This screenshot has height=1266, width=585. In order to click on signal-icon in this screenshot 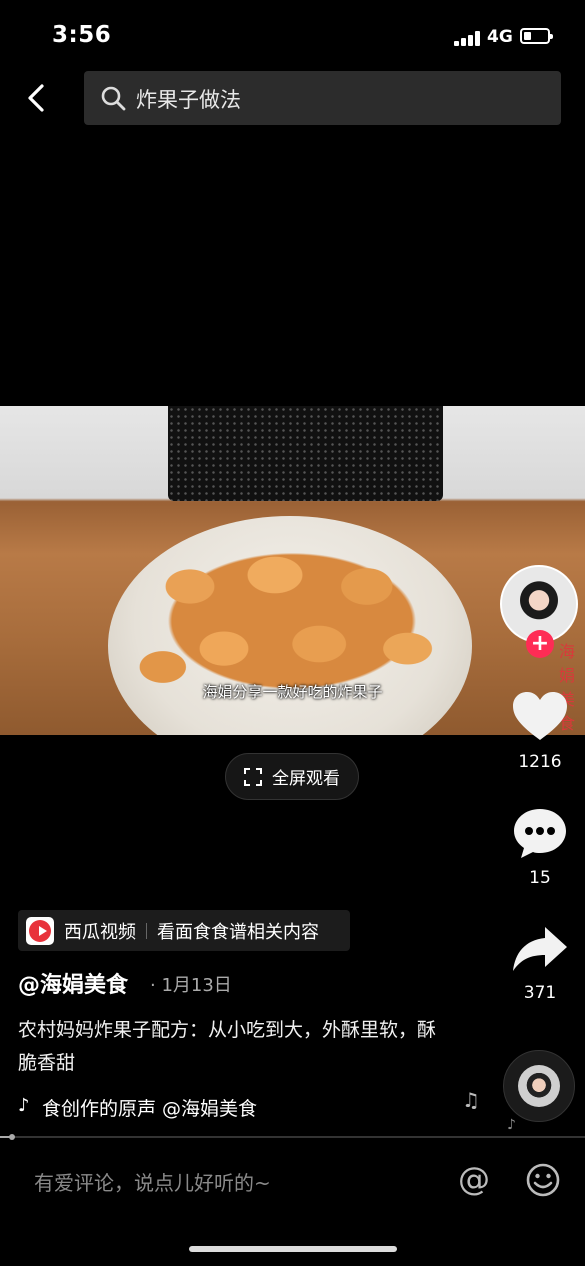, I will do `click(467, 38)`.